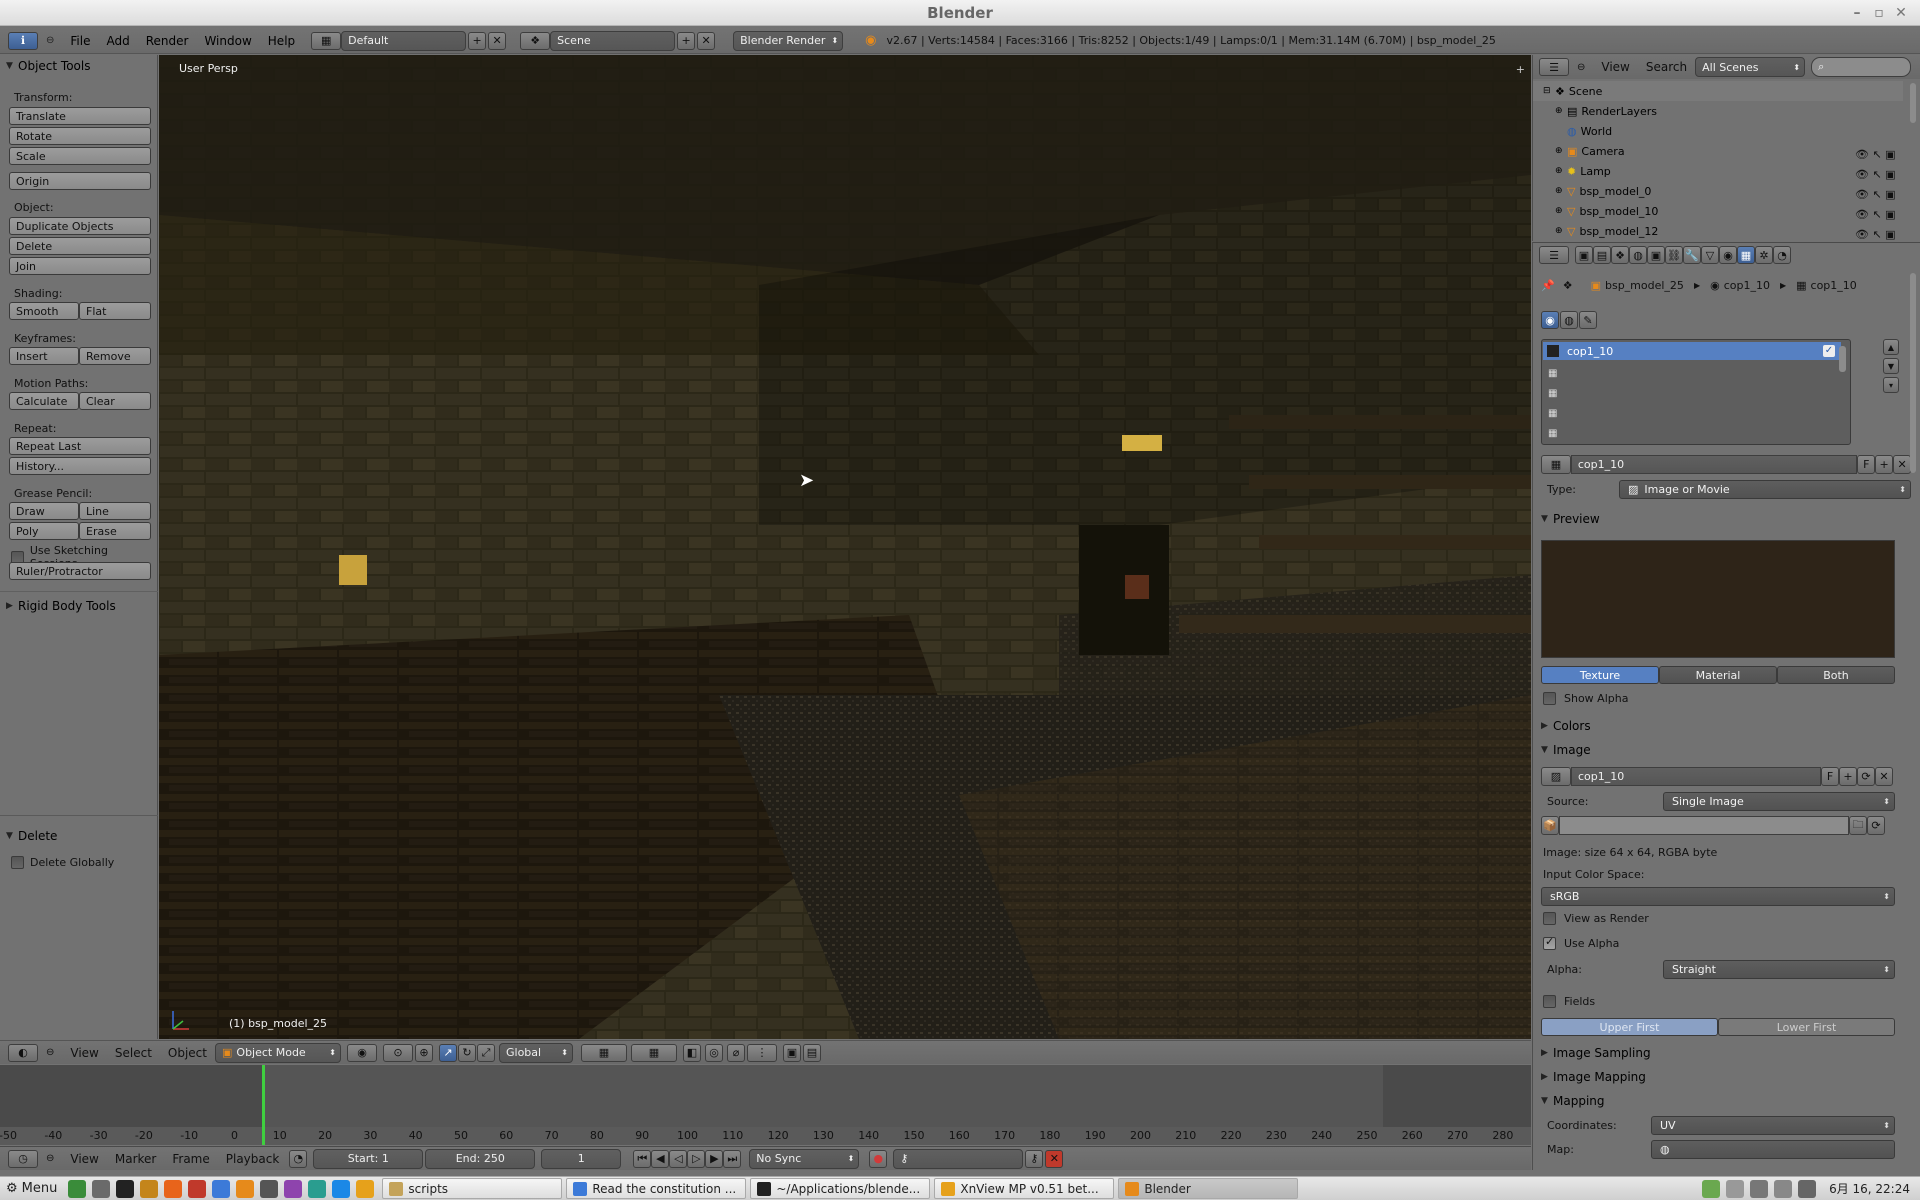  I want to click on prev-keyframe-icon: ◀, so click(660, 1158).